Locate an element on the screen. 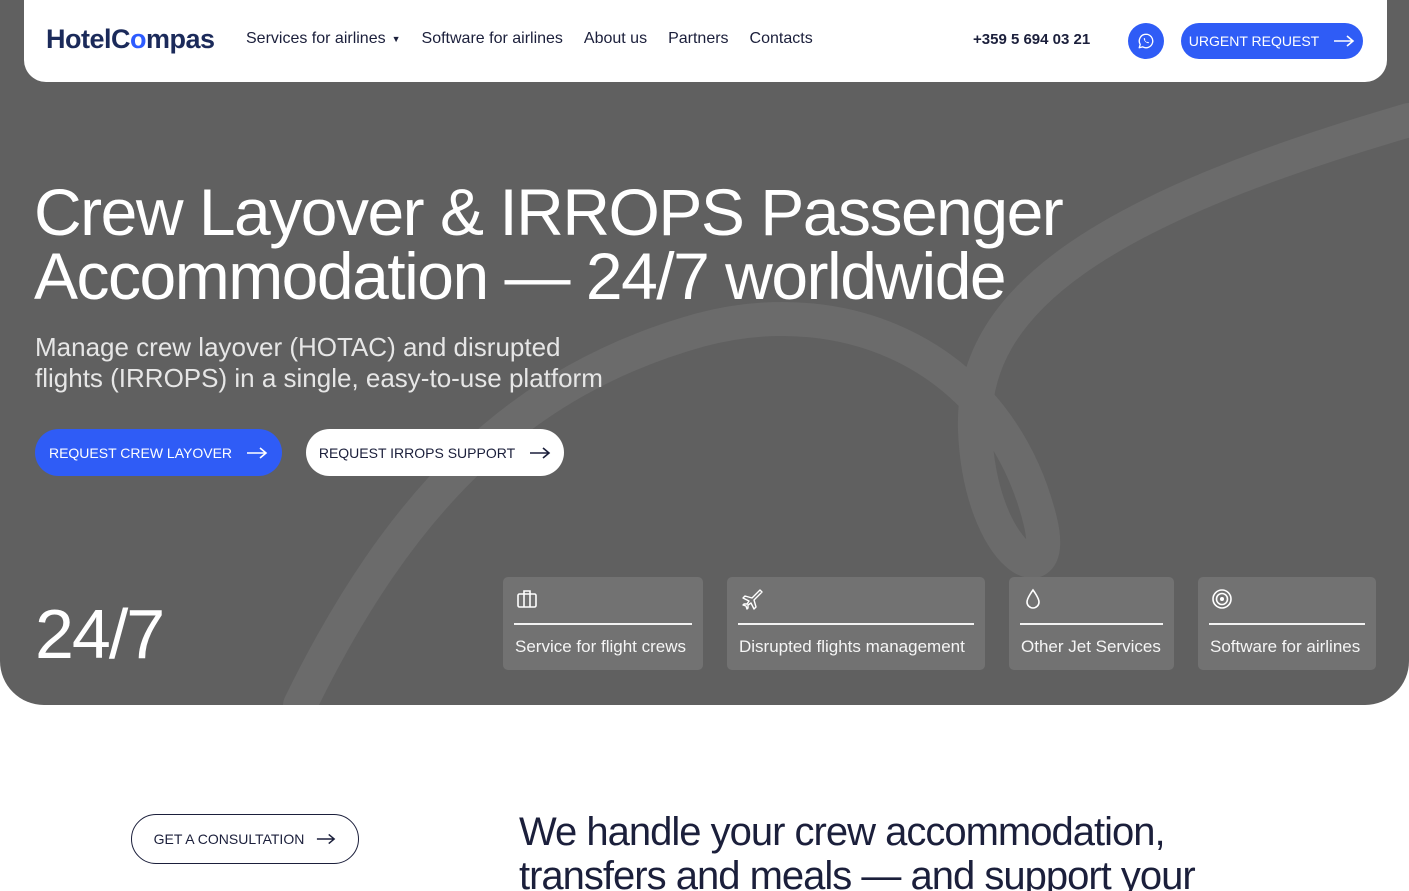  logo-text-part: HotelC is located at coordinates (88, 39).